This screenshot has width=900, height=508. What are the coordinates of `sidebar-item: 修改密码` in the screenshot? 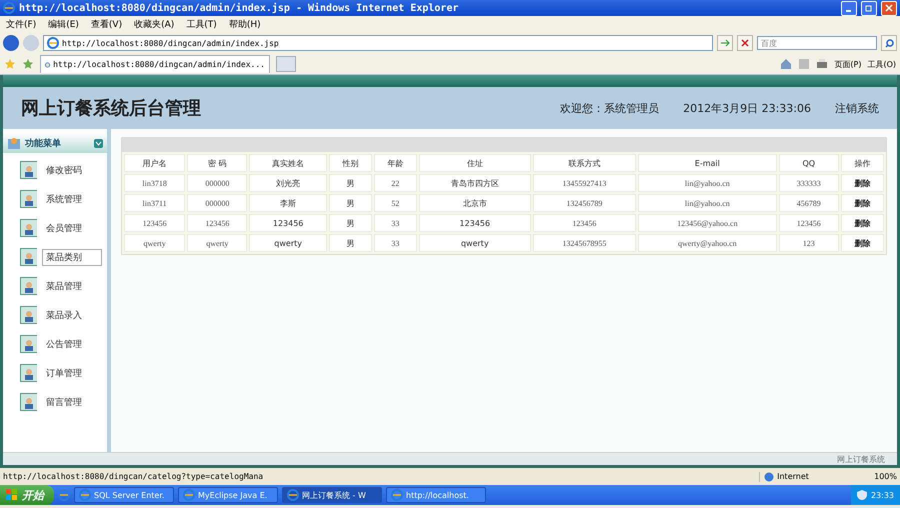 It's located at (55, 170).